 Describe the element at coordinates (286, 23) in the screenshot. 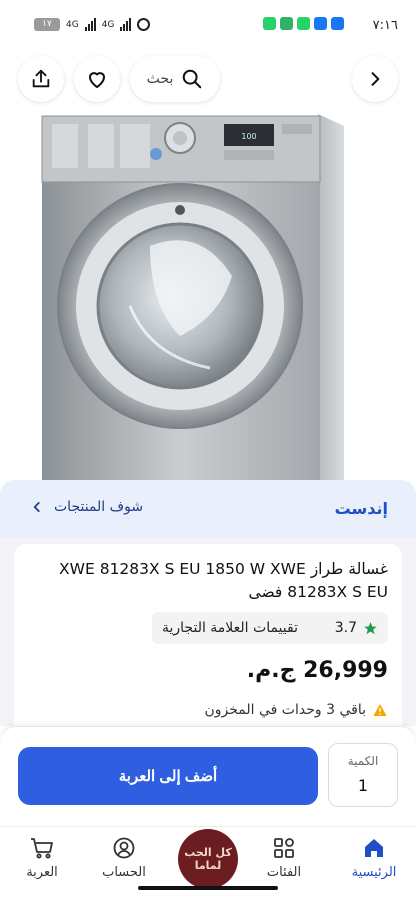

I see `message-icon` at that location.